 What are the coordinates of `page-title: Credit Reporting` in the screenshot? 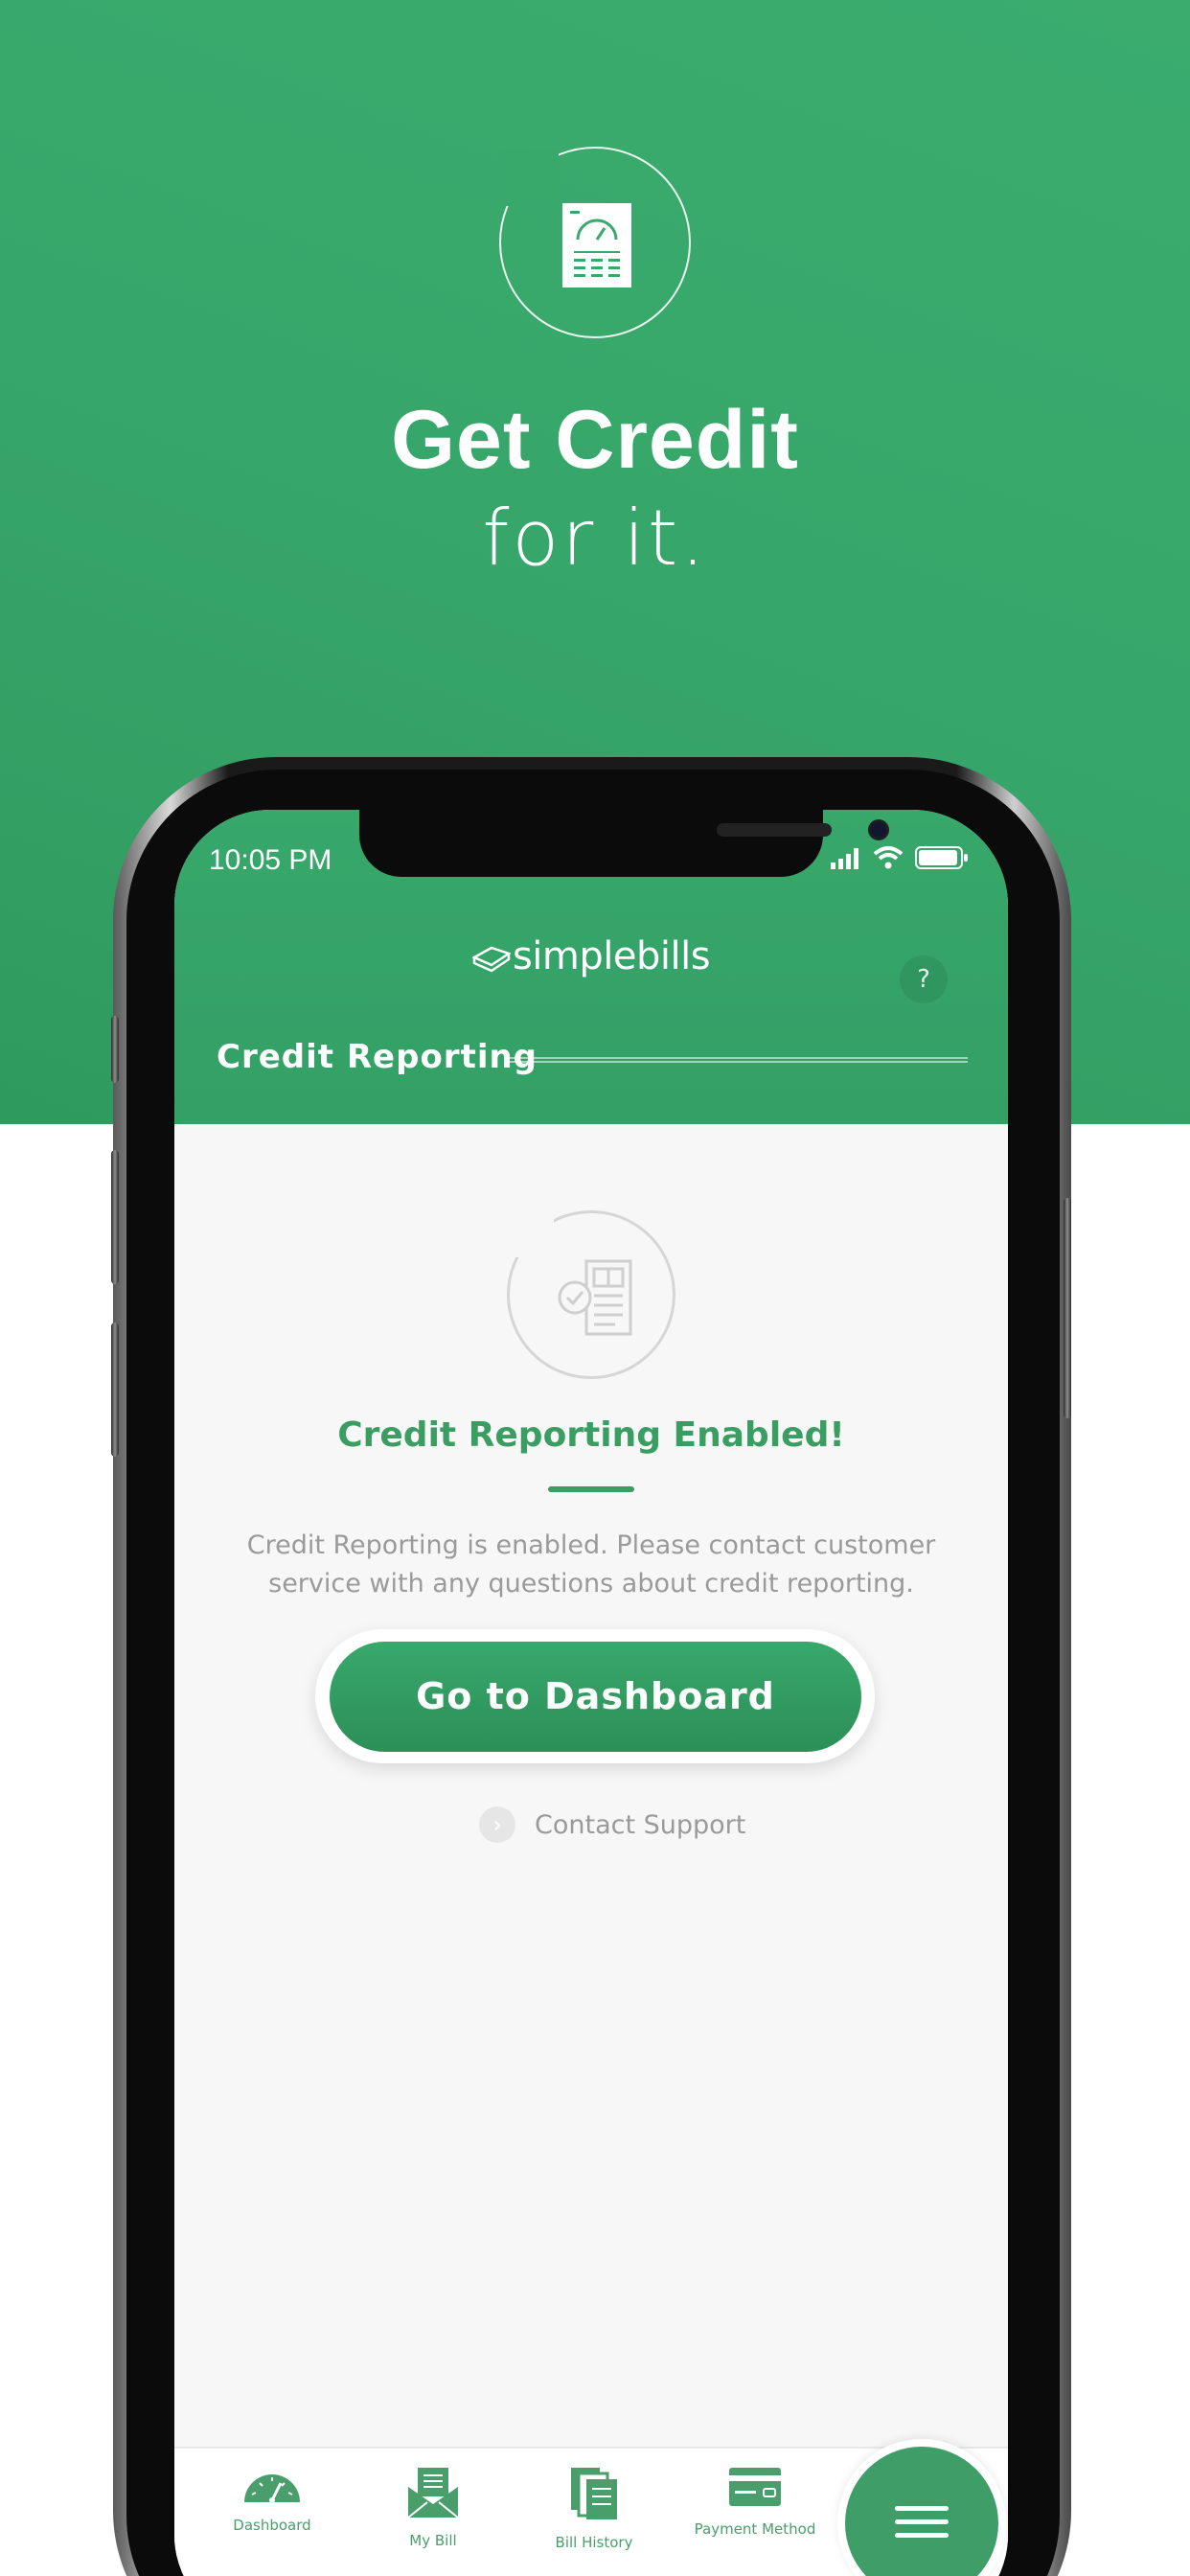 It's located at (378, 1057).